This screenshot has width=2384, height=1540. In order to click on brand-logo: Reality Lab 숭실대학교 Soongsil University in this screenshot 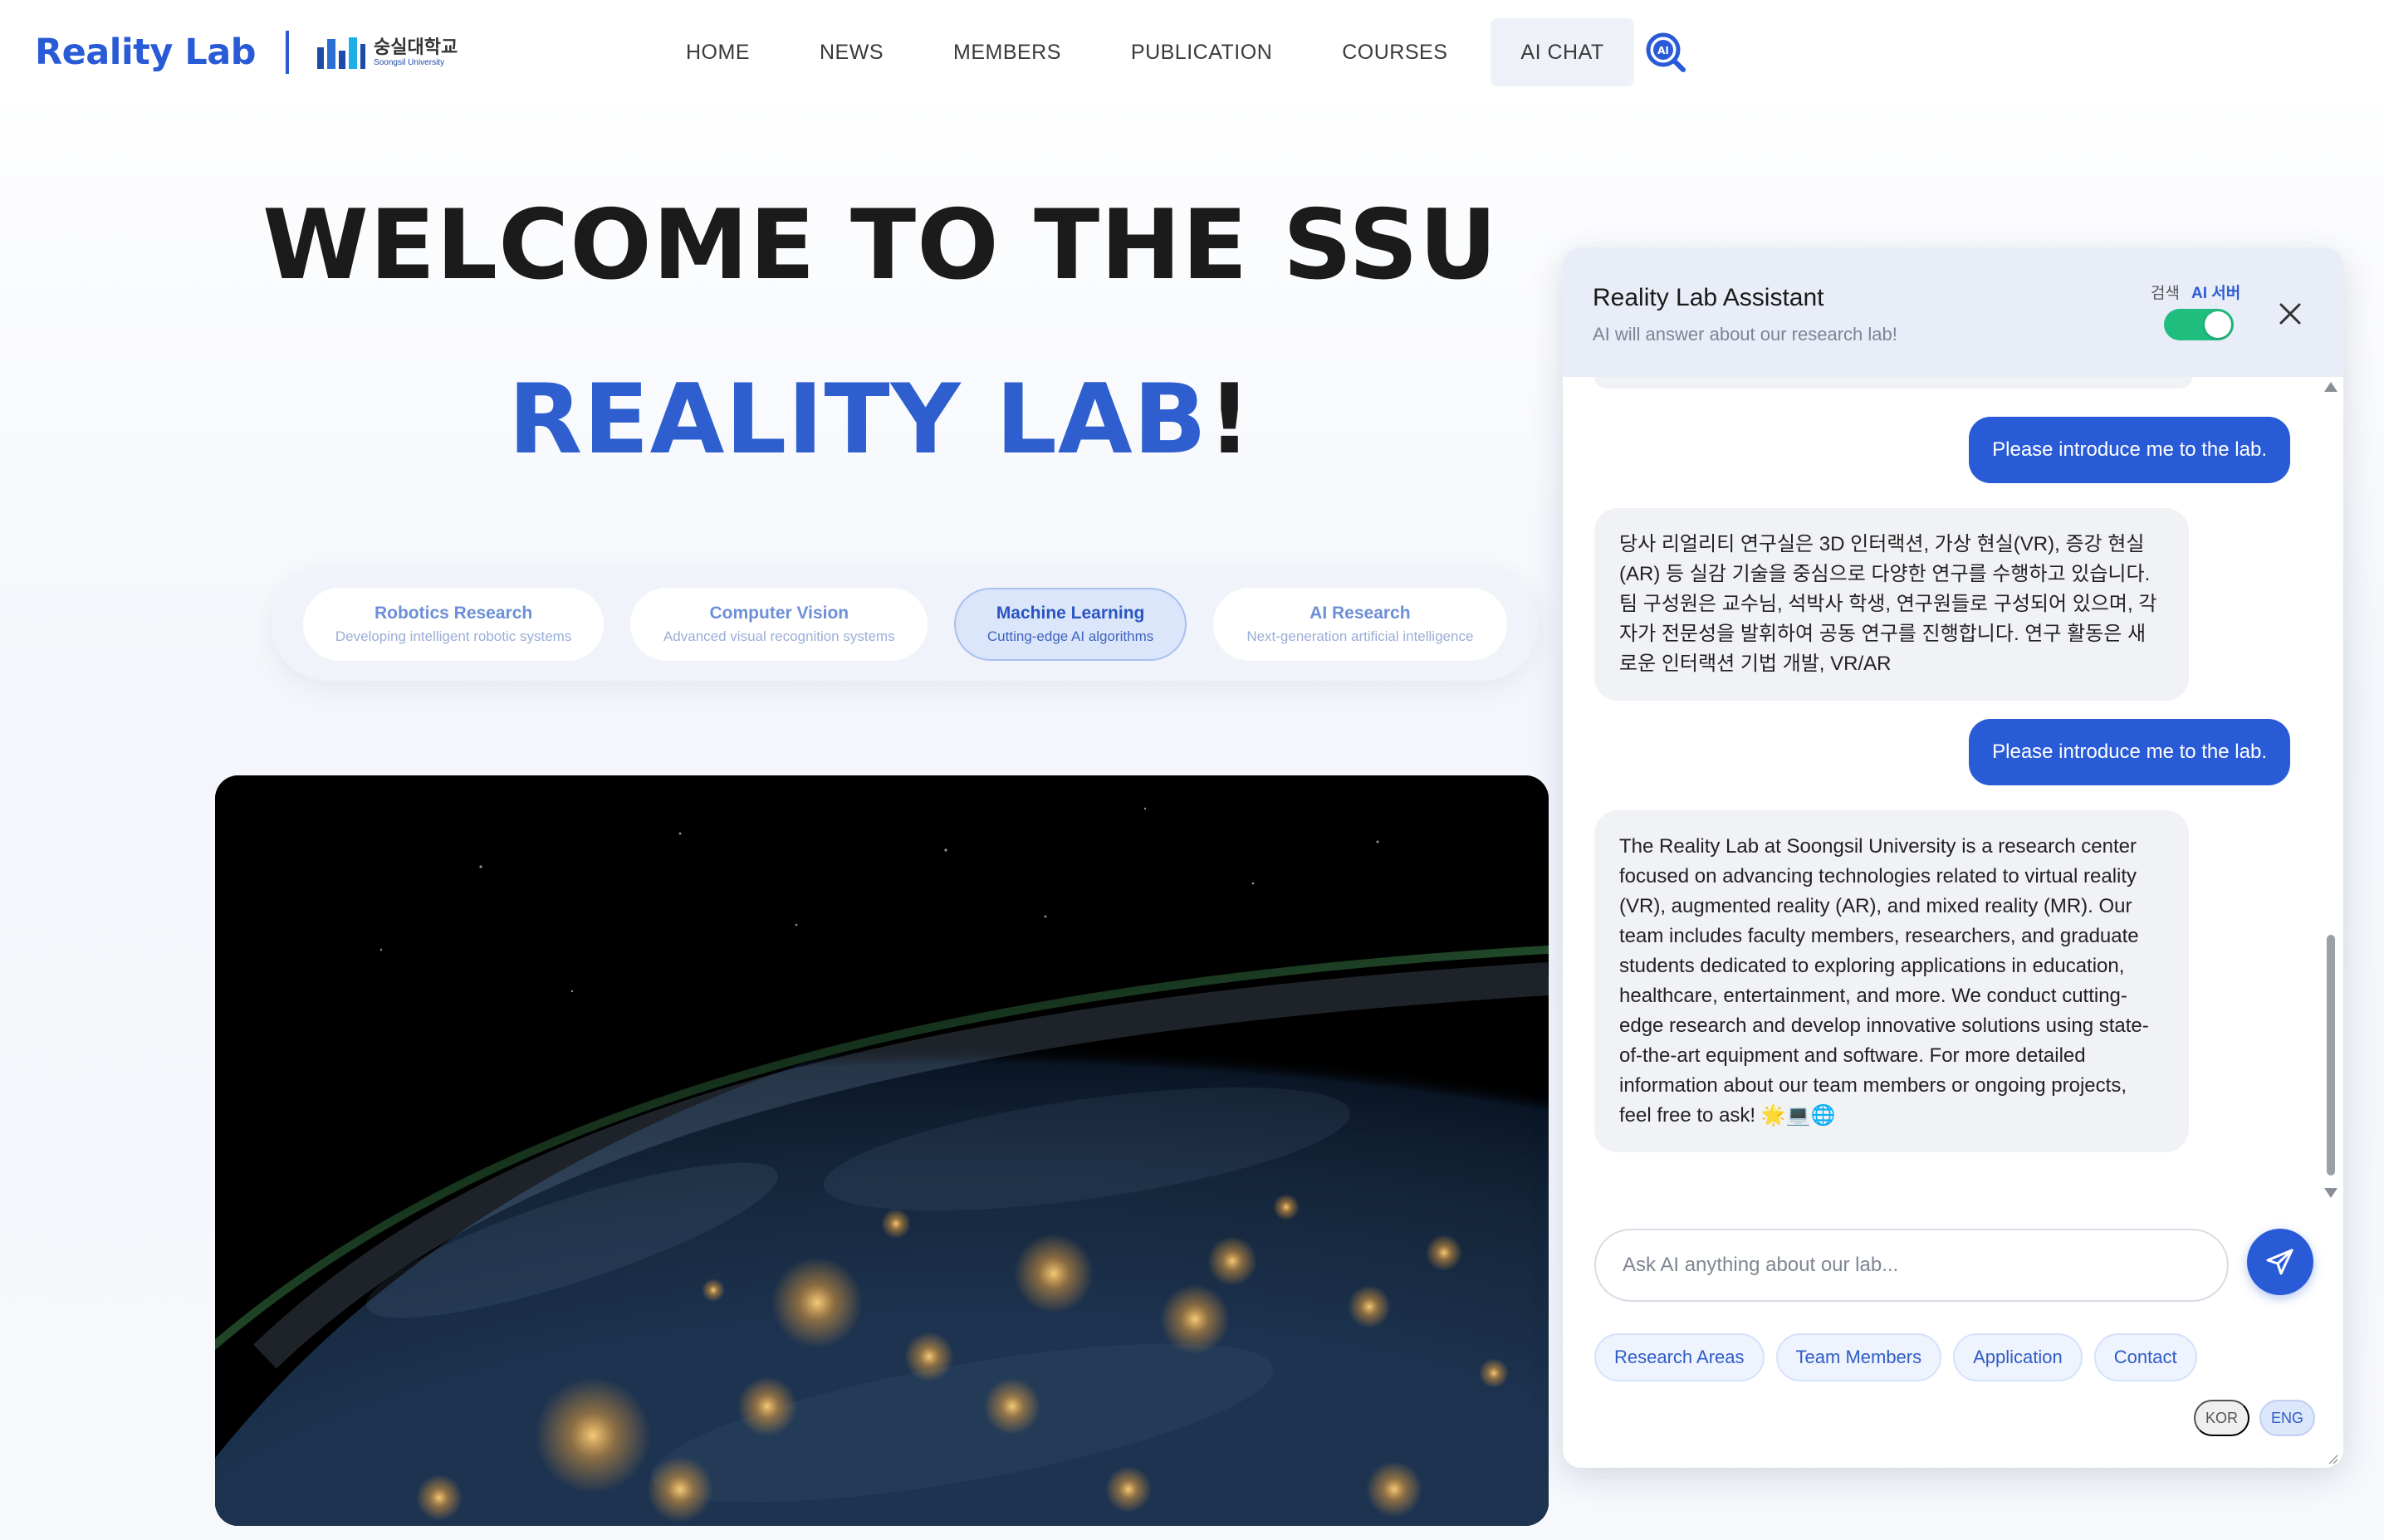, I will do `click(247, 53)`.